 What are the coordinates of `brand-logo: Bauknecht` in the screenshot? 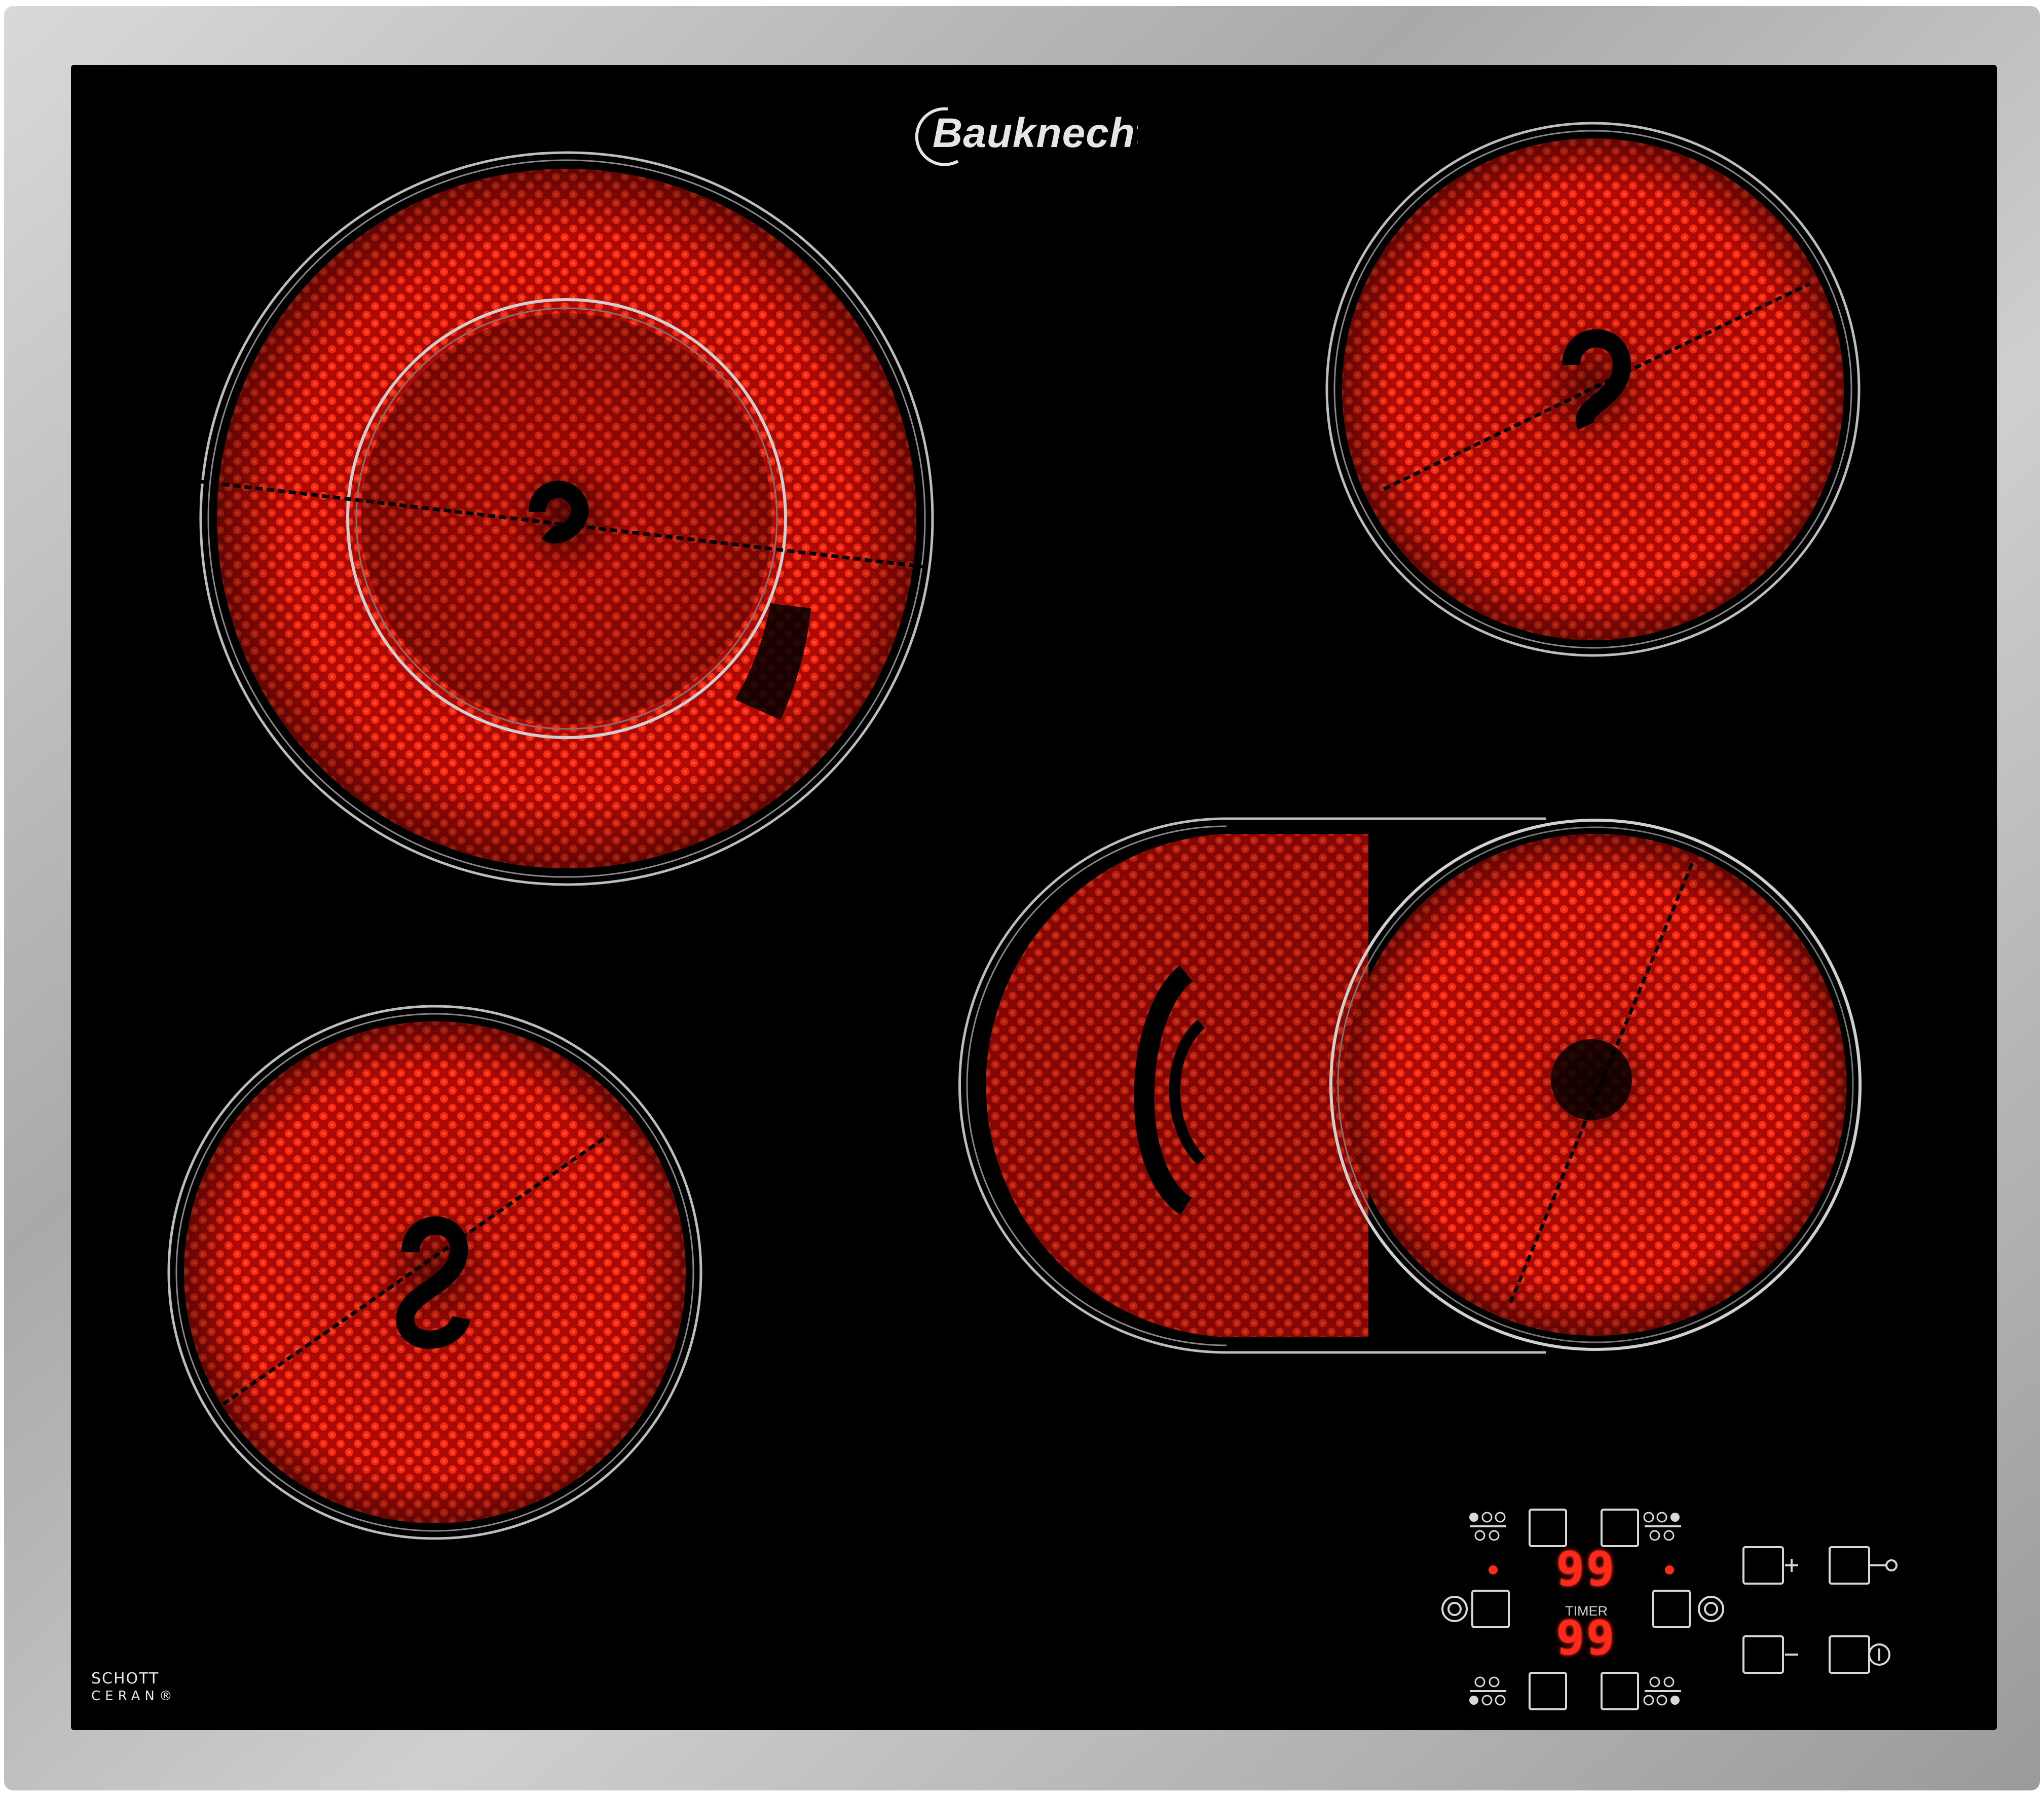 It's located at (1027, 137).